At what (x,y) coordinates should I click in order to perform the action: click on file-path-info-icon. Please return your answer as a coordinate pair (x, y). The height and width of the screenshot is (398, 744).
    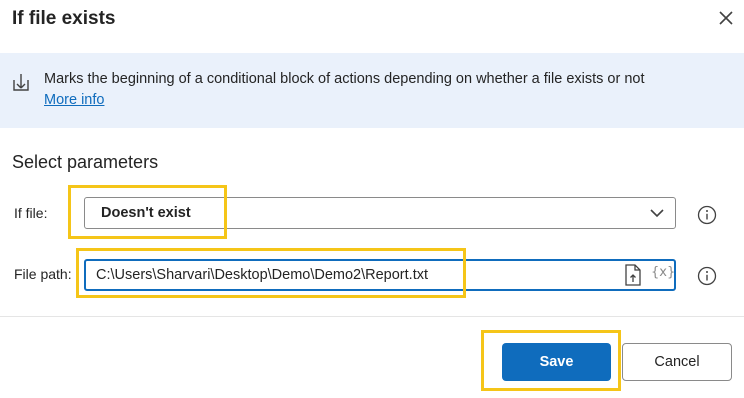
    Looking at the image, I should click on (707, 276).